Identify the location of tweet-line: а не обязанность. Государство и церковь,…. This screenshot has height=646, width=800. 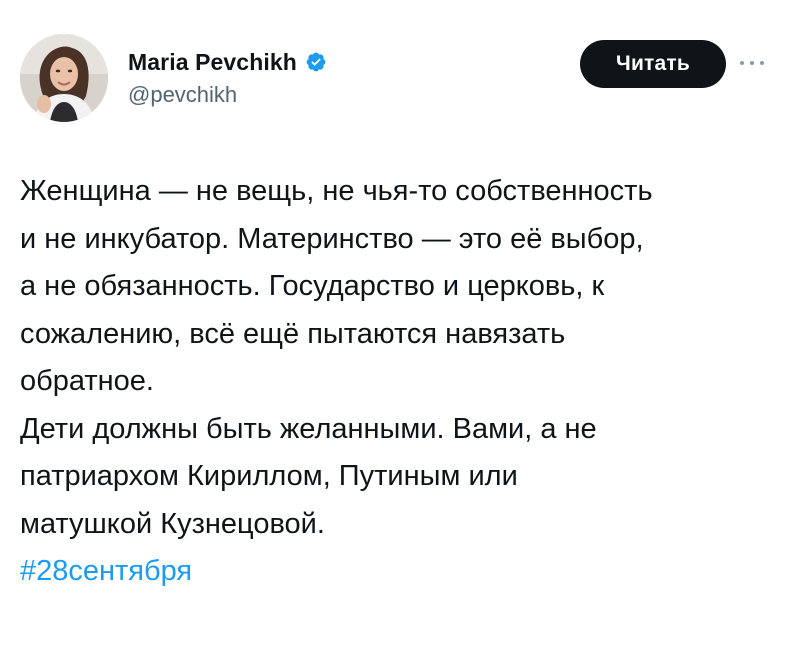
(312, 286).